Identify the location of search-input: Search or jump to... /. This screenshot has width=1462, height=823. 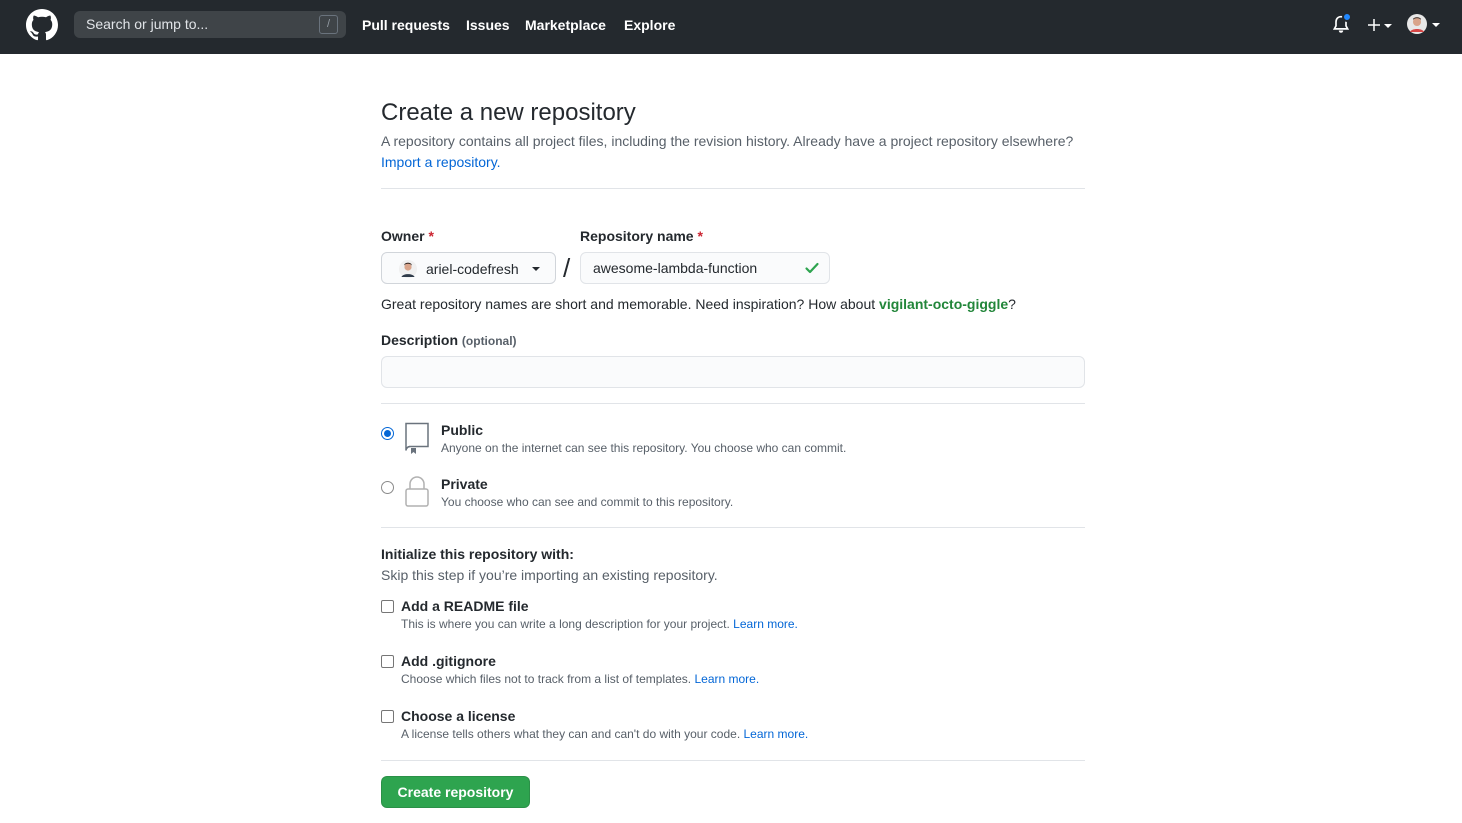
(210, 24).